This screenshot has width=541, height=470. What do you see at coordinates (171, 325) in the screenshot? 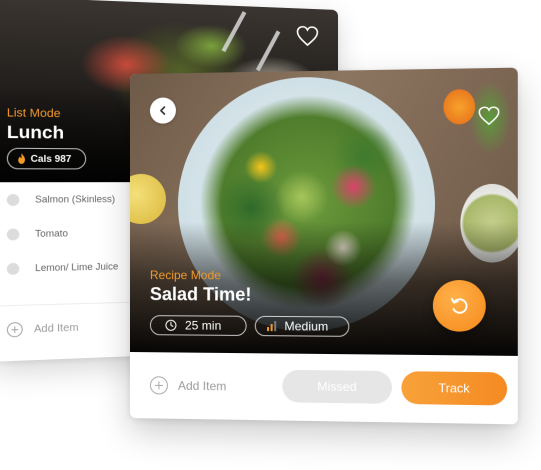
I see `clock-icon` at bounding box center [171, 325].